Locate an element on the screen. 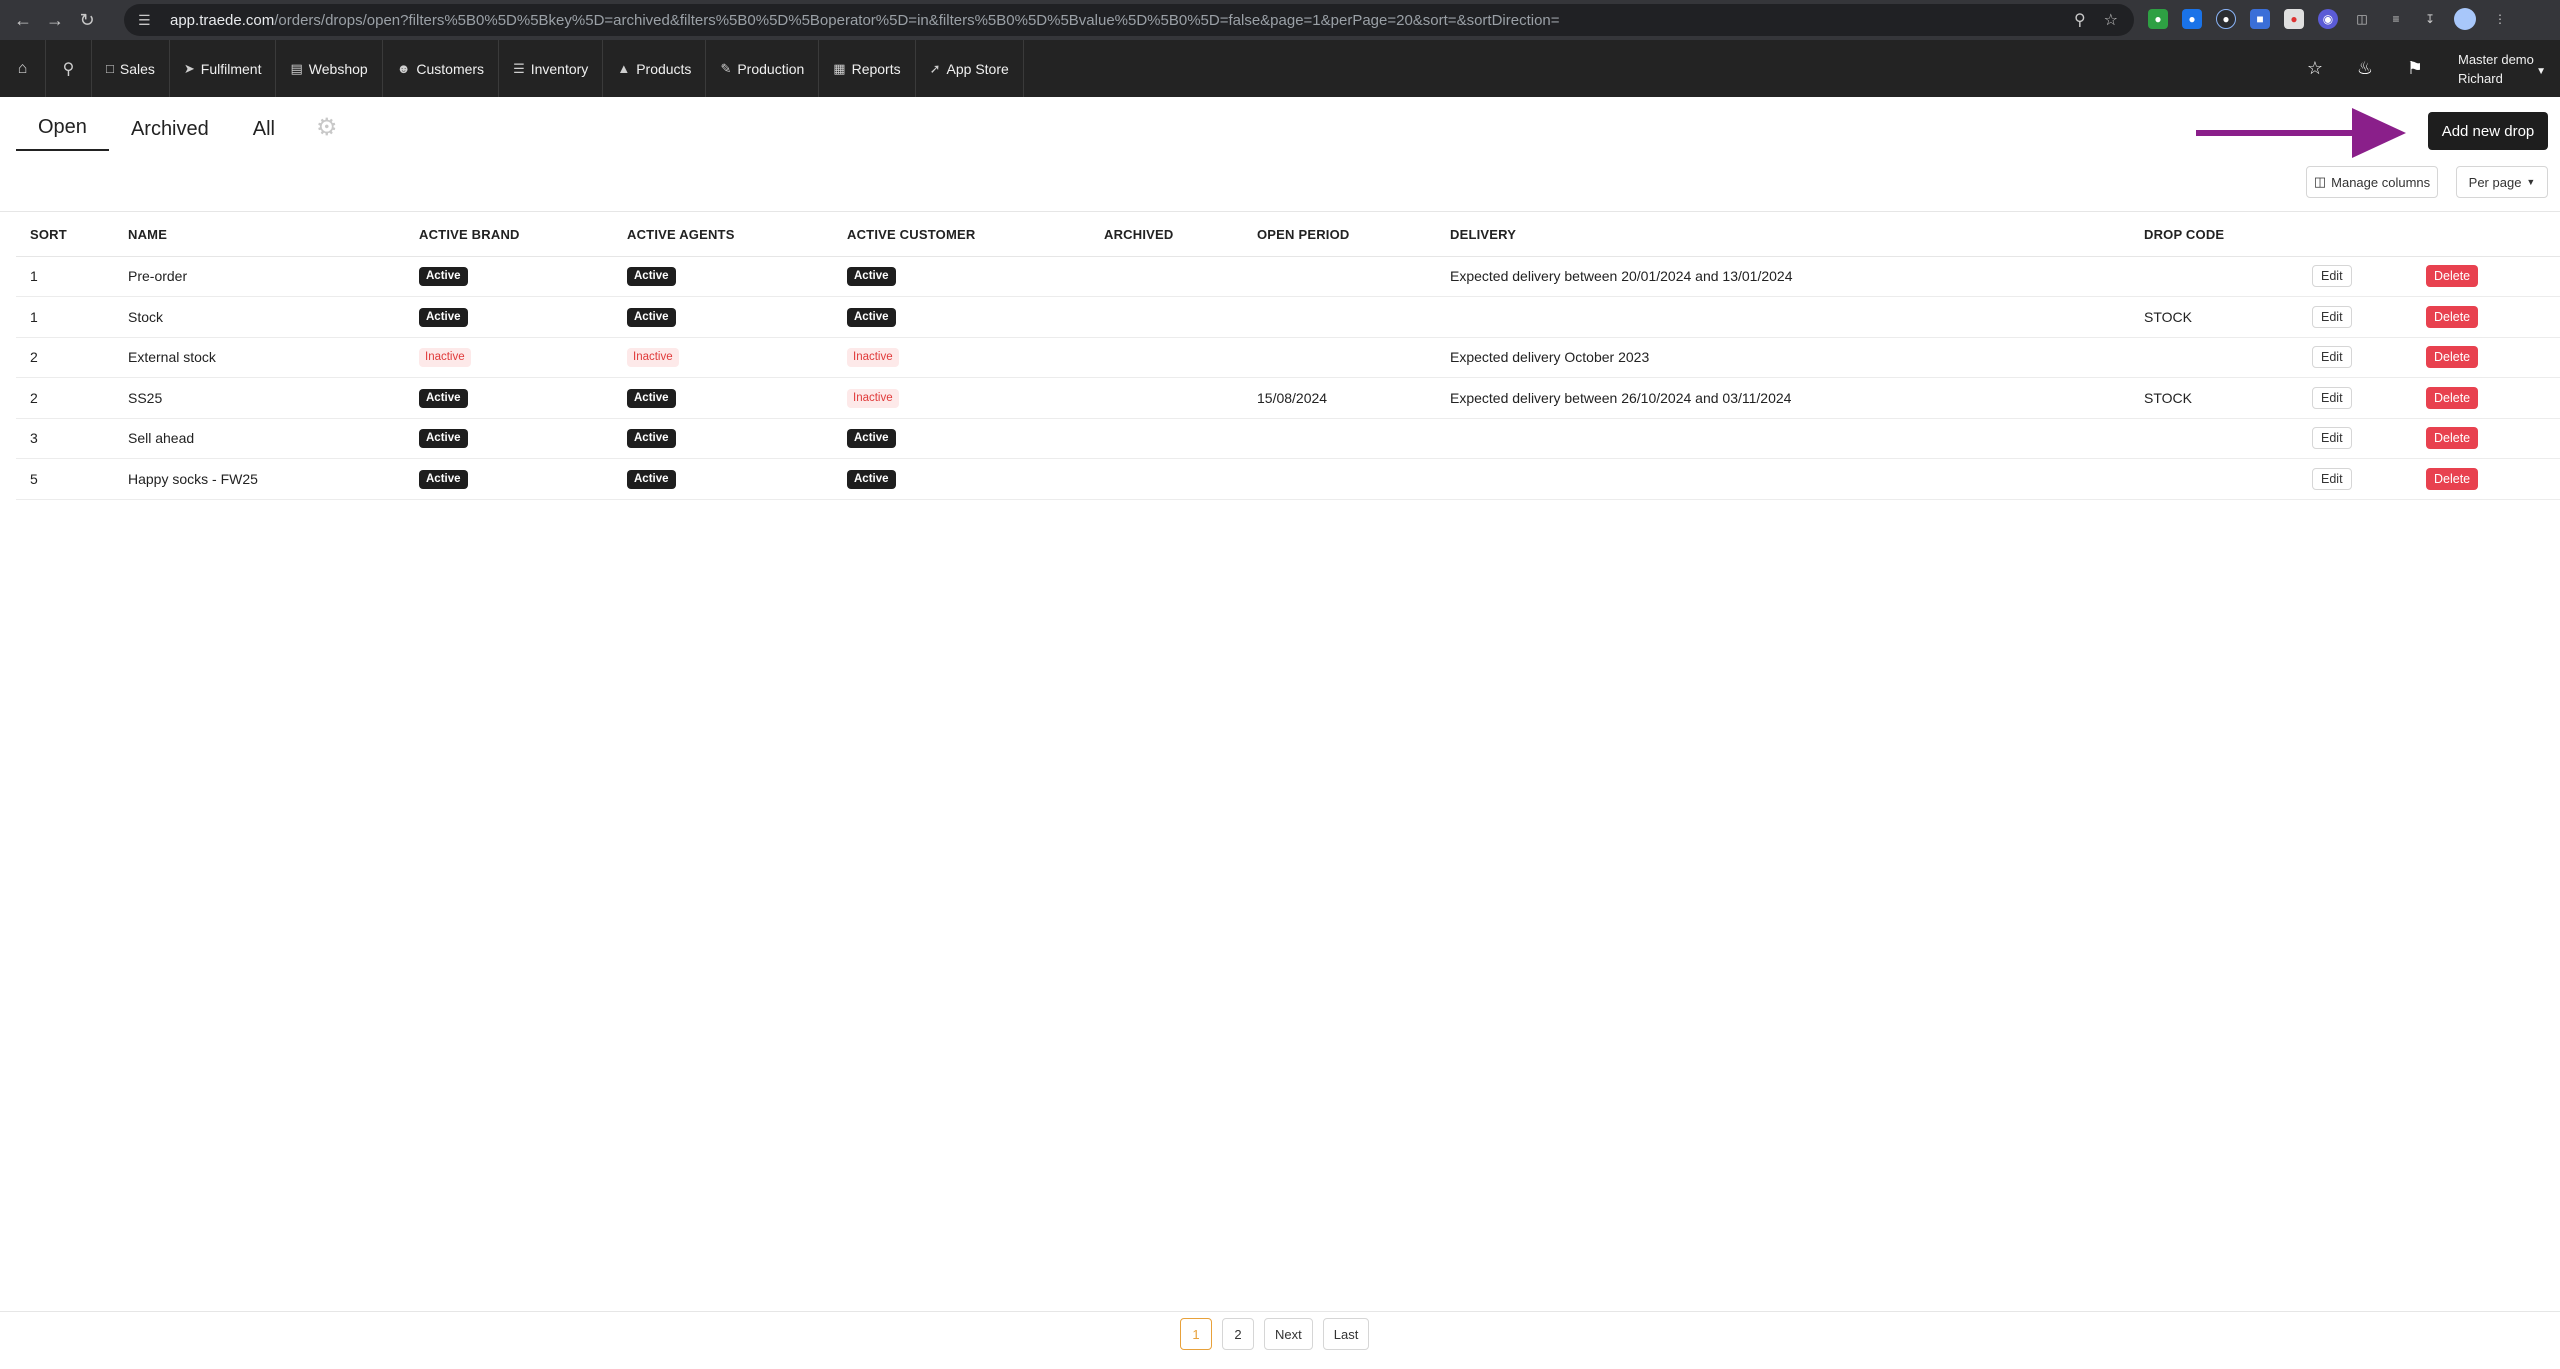 The image size is (2560, 1369). column-header-open-period: OPEN PERIOD is located at coordinates (1339, 235).